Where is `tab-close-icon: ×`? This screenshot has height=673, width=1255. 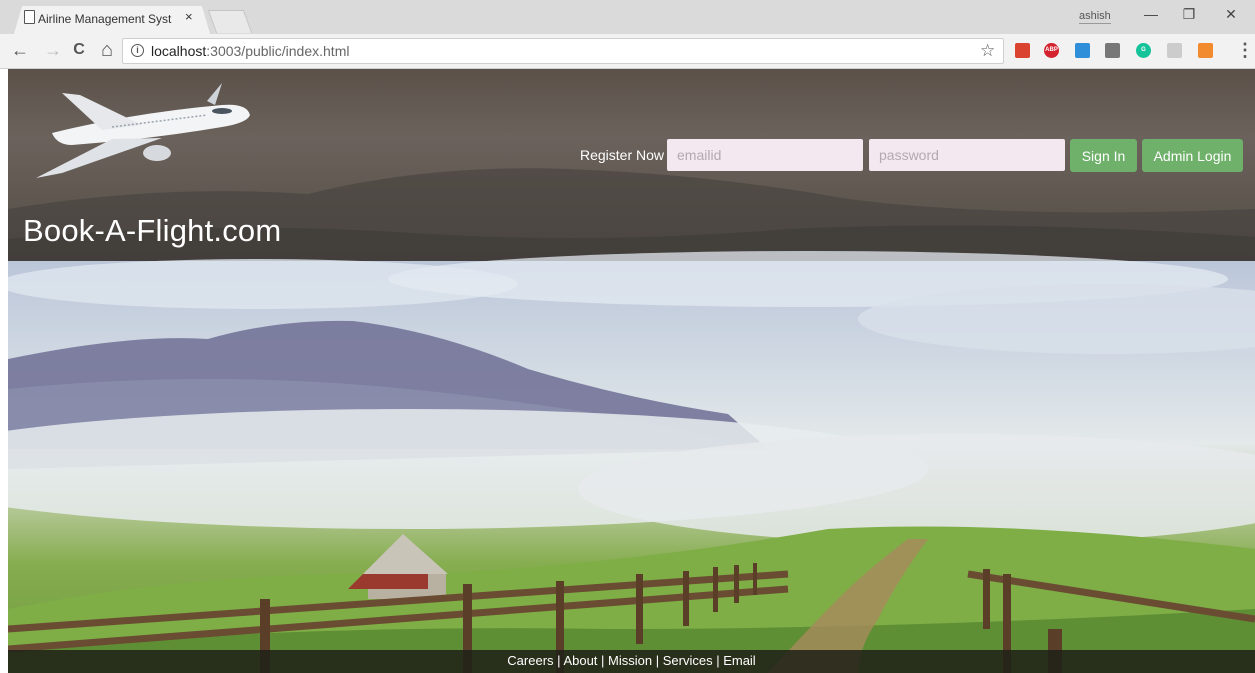
tab-close-icon: × is located at coordinates (189, 17).